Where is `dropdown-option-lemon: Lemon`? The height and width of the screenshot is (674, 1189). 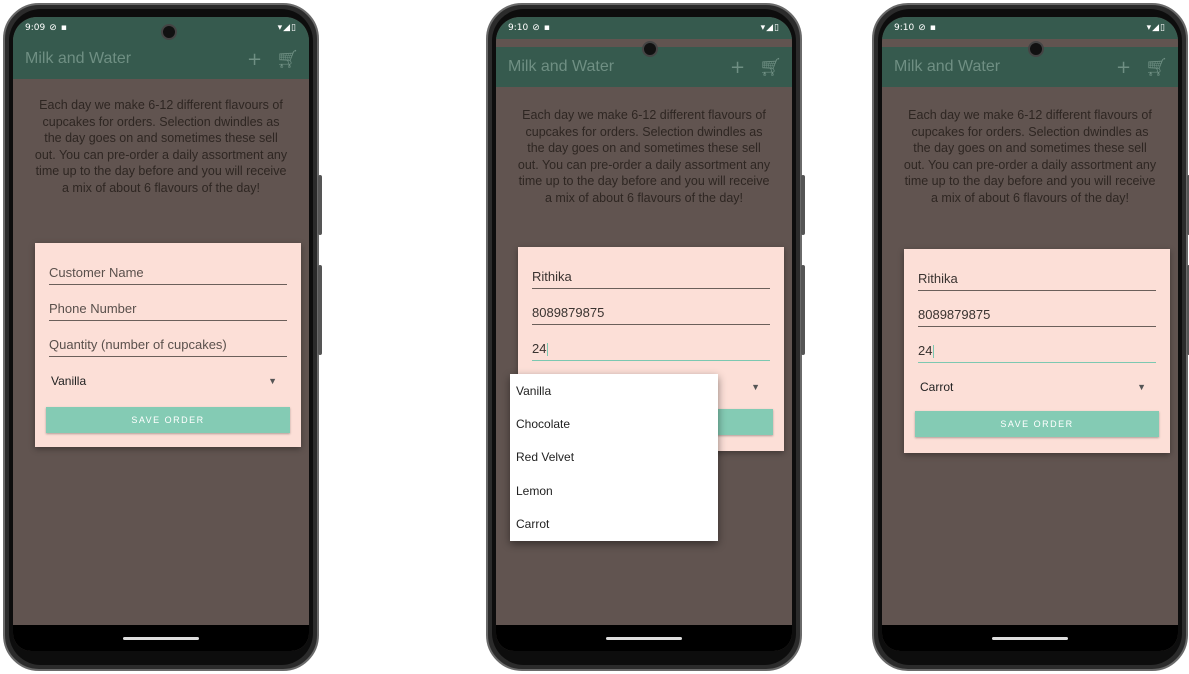 dropdown-option-lemon: Lemon is located at coordinates (614, 490).